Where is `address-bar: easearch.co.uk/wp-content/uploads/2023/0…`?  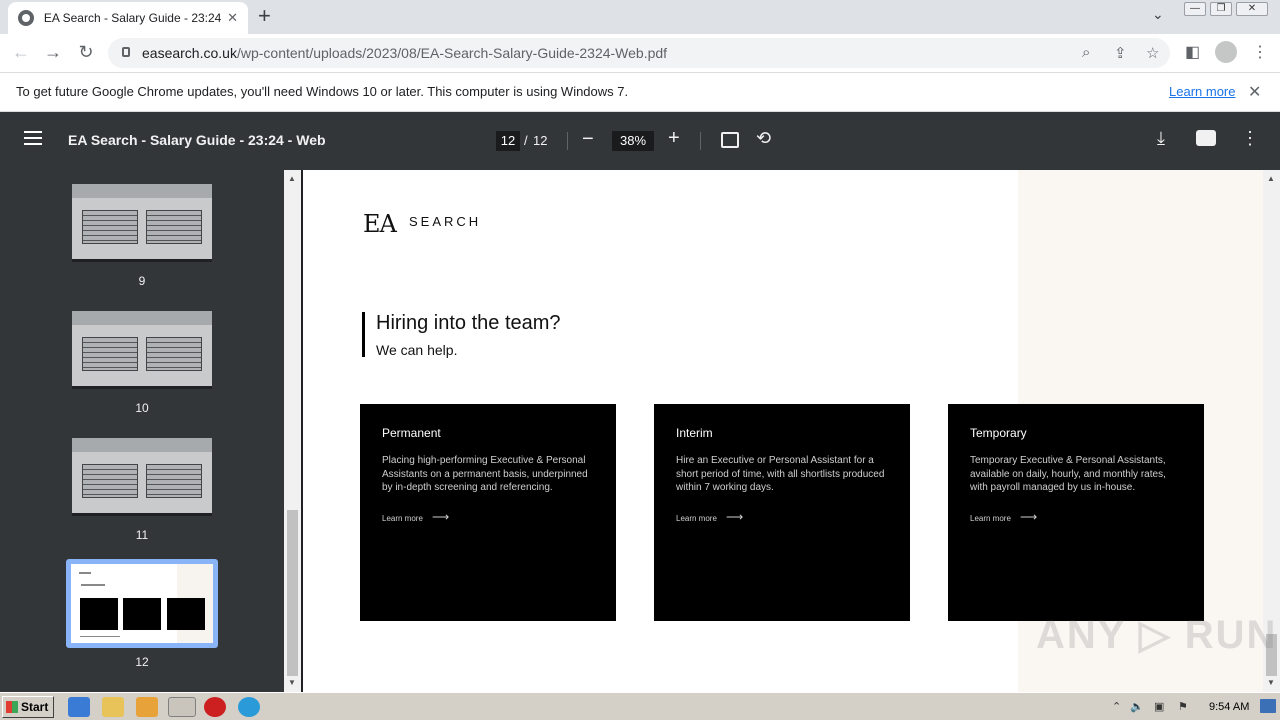
address-bar: easearch.co.uk/wp-content/uploads/2023/0… is located at coordinates (639, 53).